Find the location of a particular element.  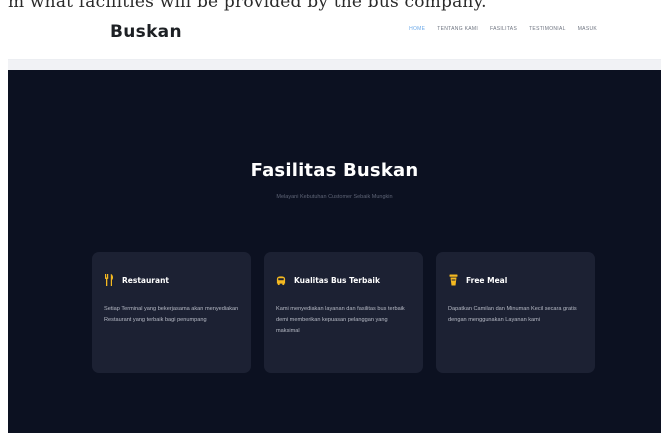

card-title: Restaurant is located at coordinates (145, 280).